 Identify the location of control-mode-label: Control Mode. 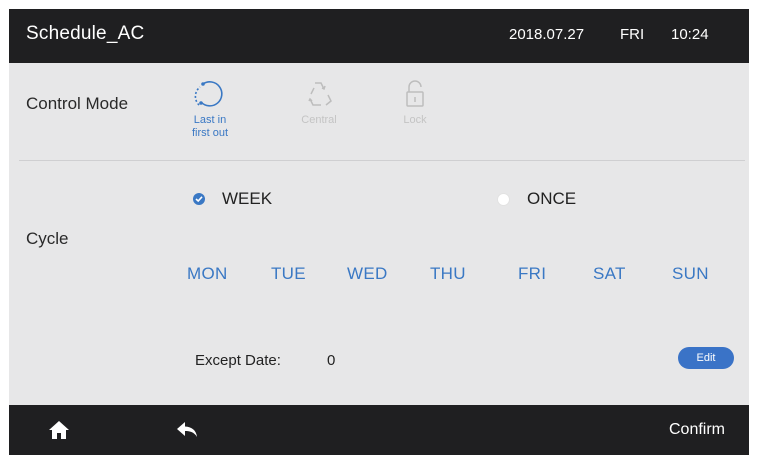
(77, 103).